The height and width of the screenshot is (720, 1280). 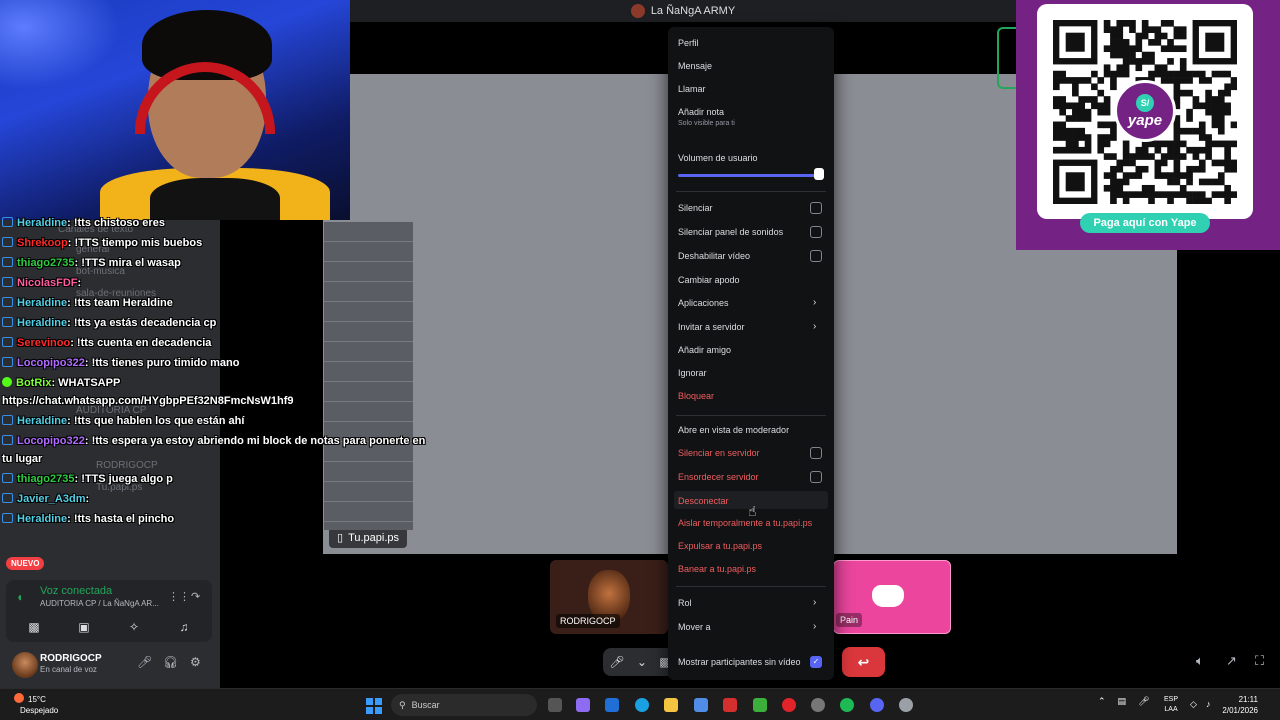 What do you see at coordinates (1171, 705) in the screenshot?
I see `language-indicator: ESP LAA` at bounding box center [1171, 705].